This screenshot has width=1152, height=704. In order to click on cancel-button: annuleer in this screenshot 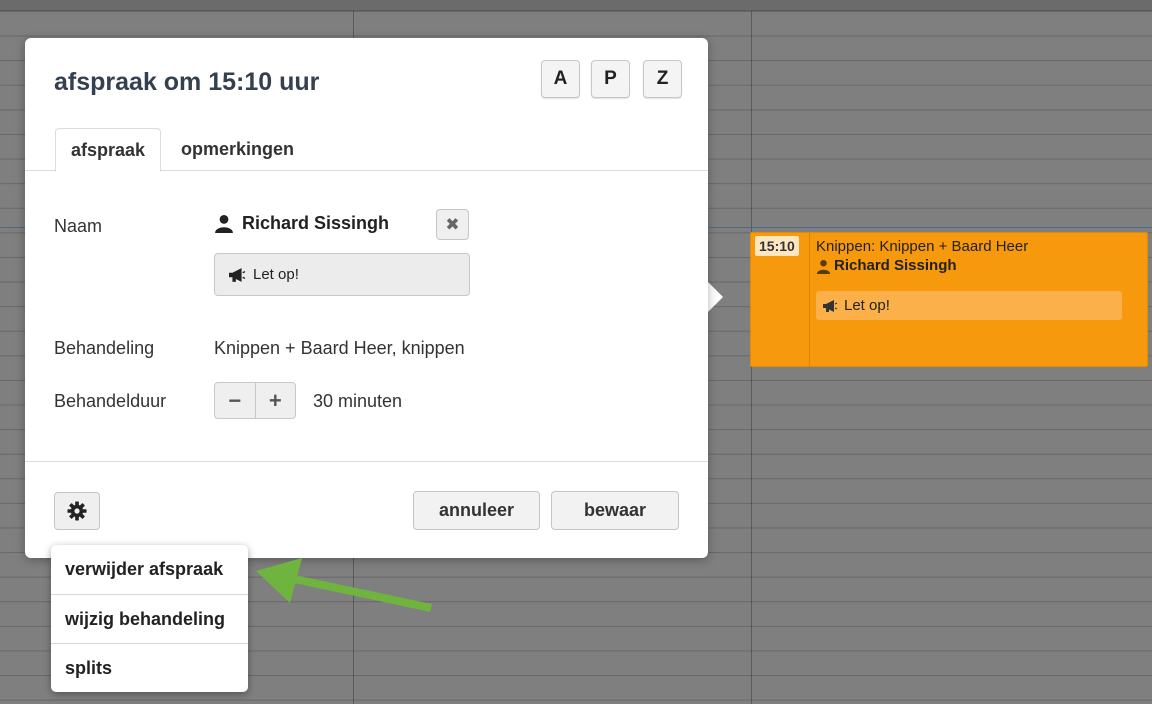, I will do `click(476, 510)`.